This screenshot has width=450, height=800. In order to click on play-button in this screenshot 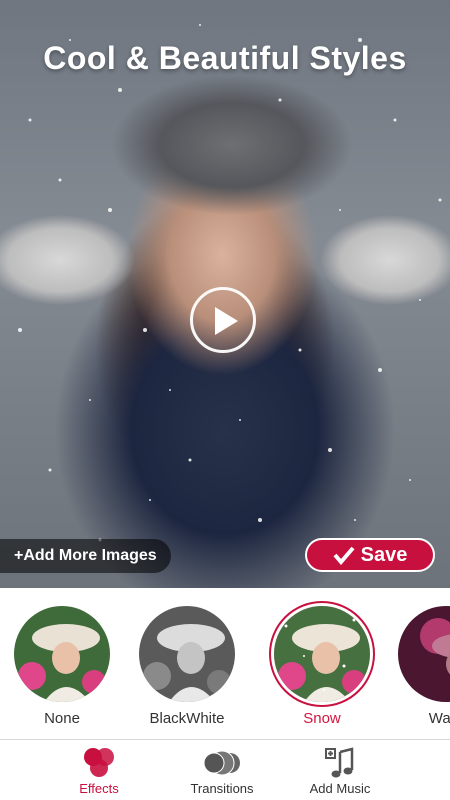, I will do `click(223, 320)`.